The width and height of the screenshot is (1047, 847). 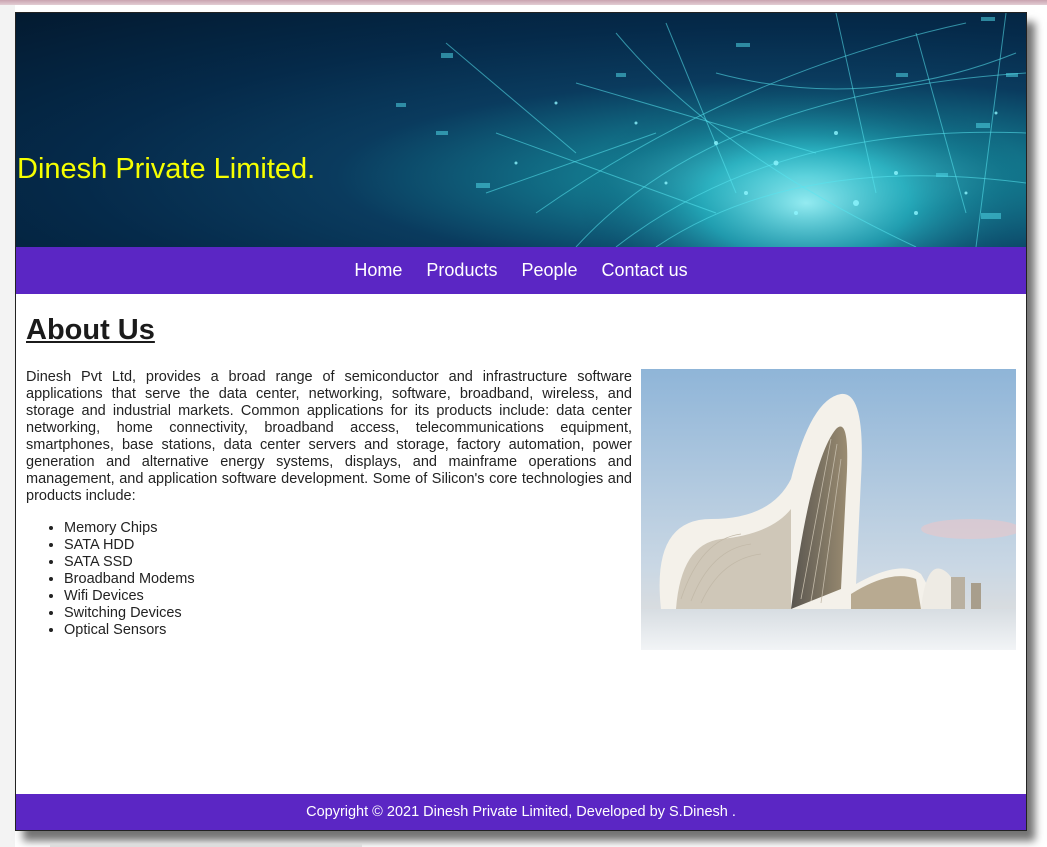 I want to click on list-item: SATA SSD, so click(x=129, y=562).